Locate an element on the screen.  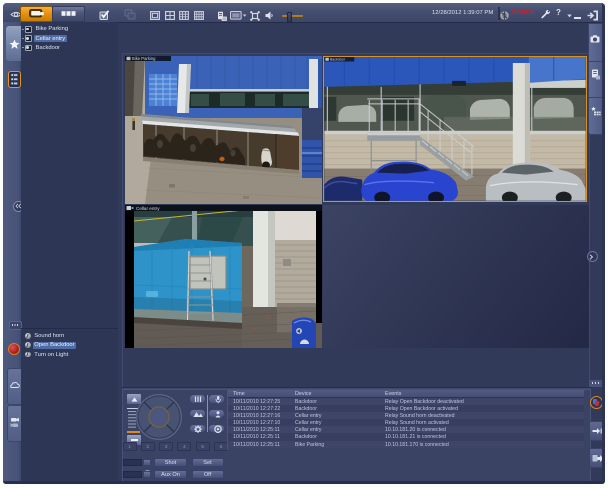
svg-text: Cellar entry is located at coordinates (148, 208).